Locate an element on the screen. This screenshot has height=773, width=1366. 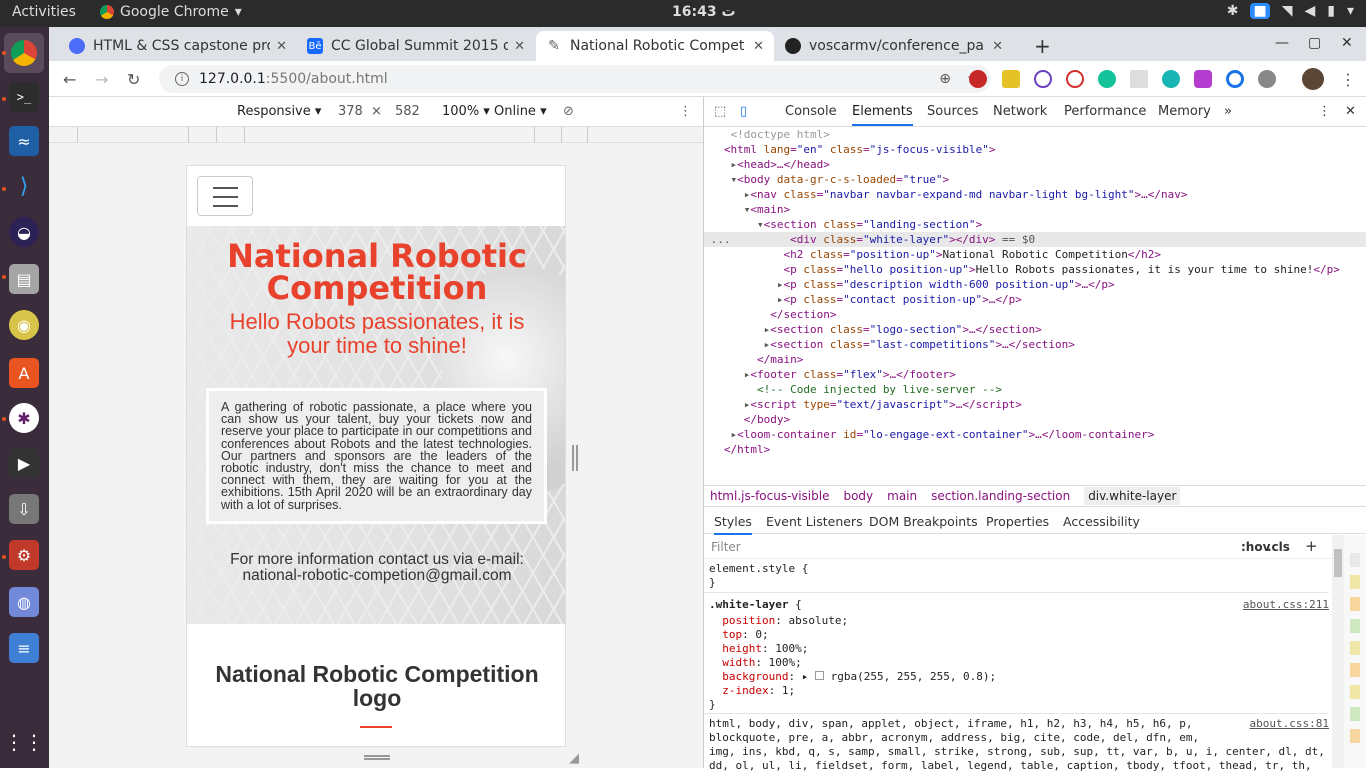
device-width-input: 378 is located at coordinates (350, 111).